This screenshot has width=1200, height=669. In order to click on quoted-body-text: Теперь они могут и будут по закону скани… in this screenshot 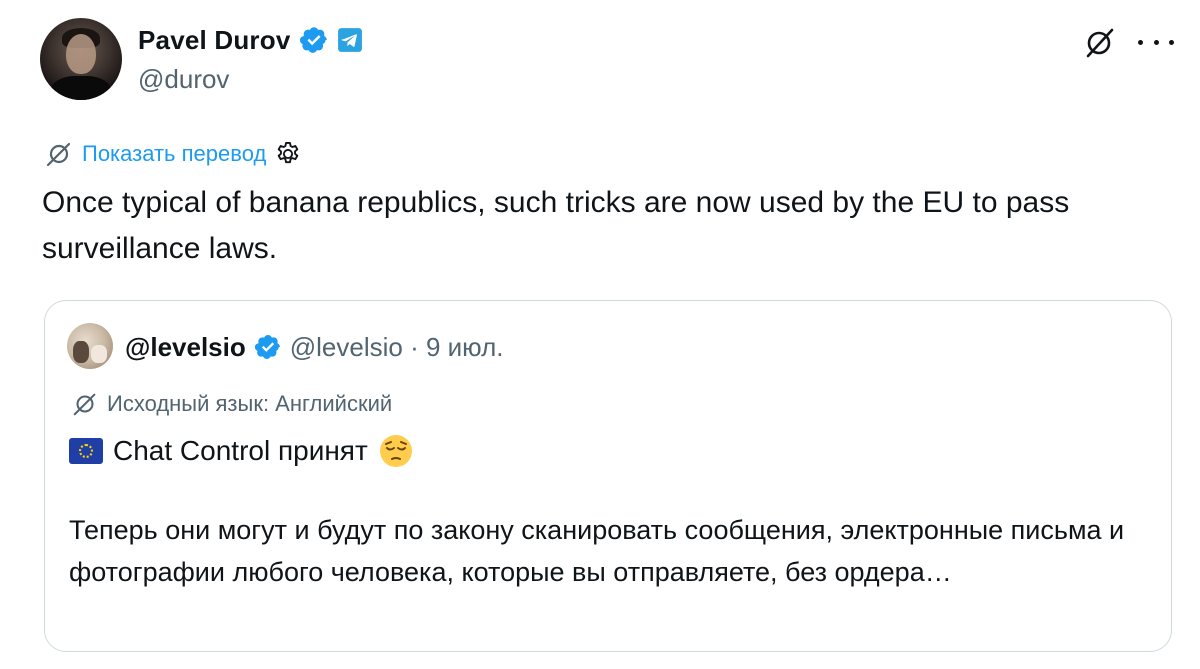, I will do `click(597, 551)`.